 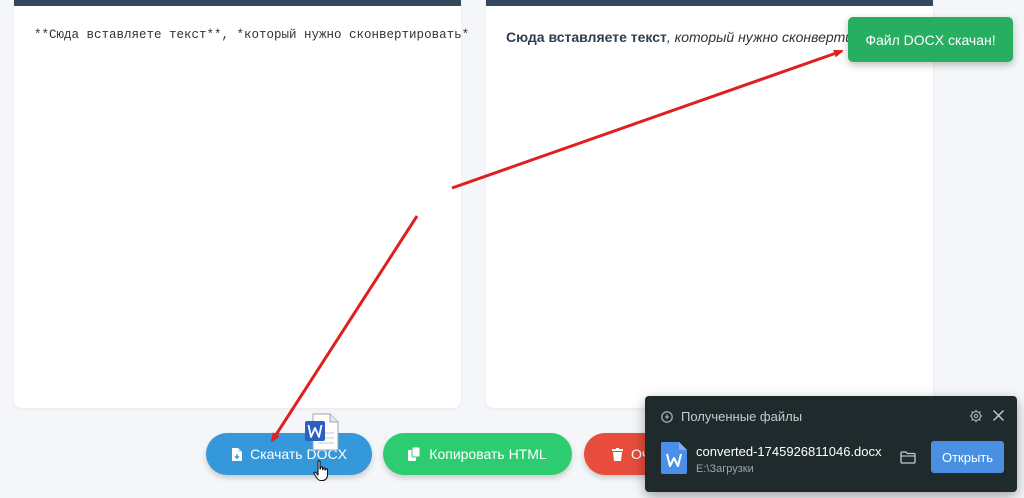 What do you see at coordinates (322, 434) in the screenshot?
I see `word-document-icon` at bounding box center [322, 434].